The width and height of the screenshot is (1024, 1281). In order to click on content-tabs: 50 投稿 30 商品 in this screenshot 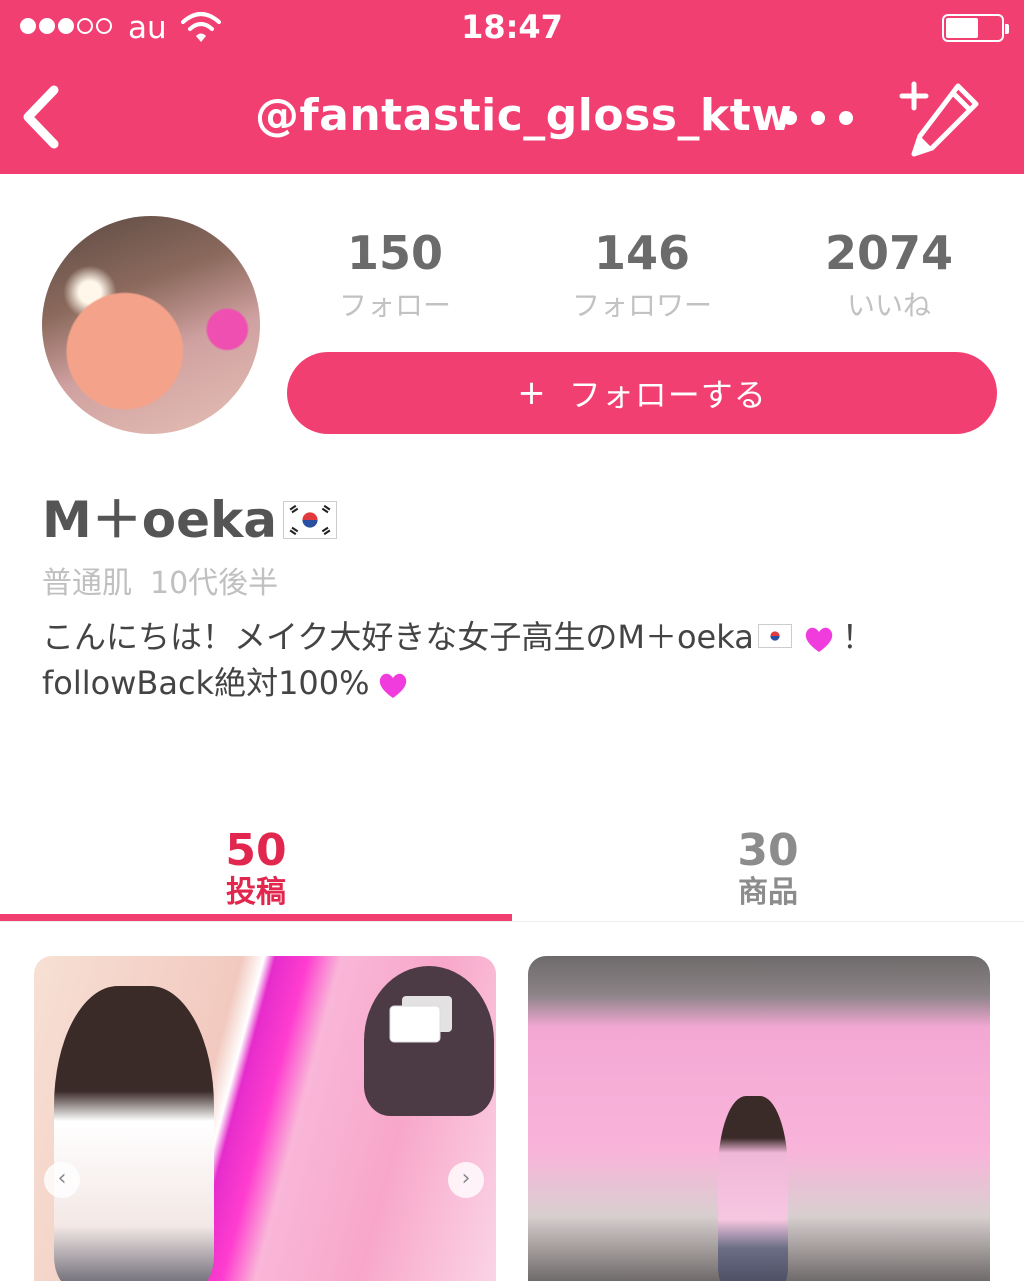, I will do `click(512, 876)`.